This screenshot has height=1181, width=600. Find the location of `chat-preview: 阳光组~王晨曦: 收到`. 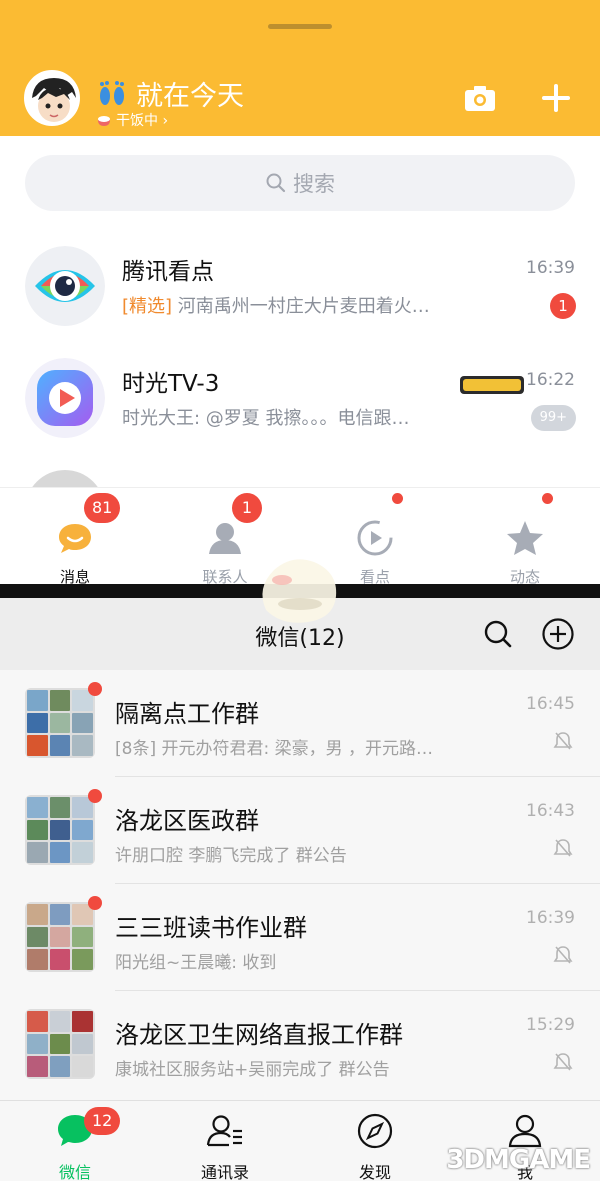

chat-preview: 阳光组~王晨曦: 收到 is located at coordinates (196, 963).